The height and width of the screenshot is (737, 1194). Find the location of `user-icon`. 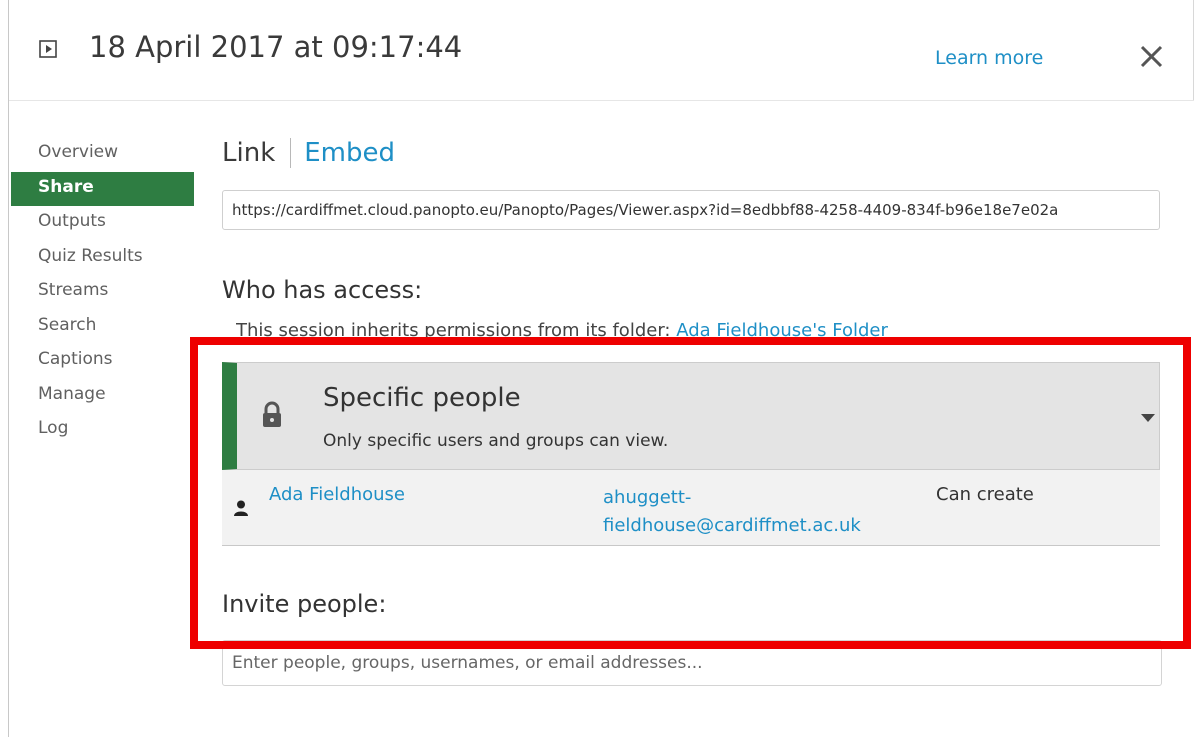

user-icon is located at coordinates (241, 508).